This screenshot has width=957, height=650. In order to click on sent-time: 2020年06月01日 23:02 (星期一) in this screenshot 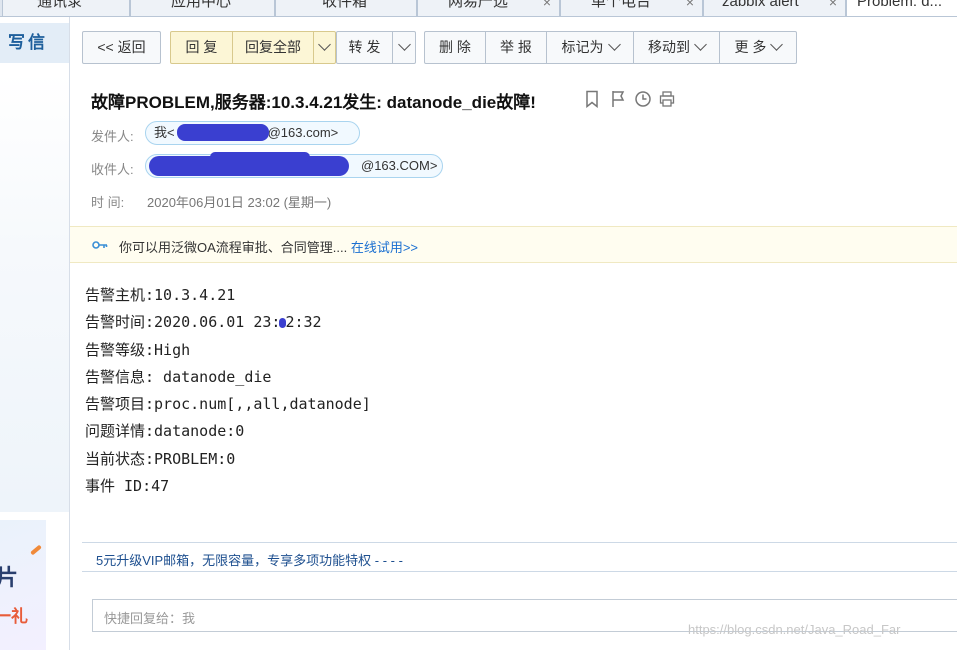, I will do `click(239, 202)`.